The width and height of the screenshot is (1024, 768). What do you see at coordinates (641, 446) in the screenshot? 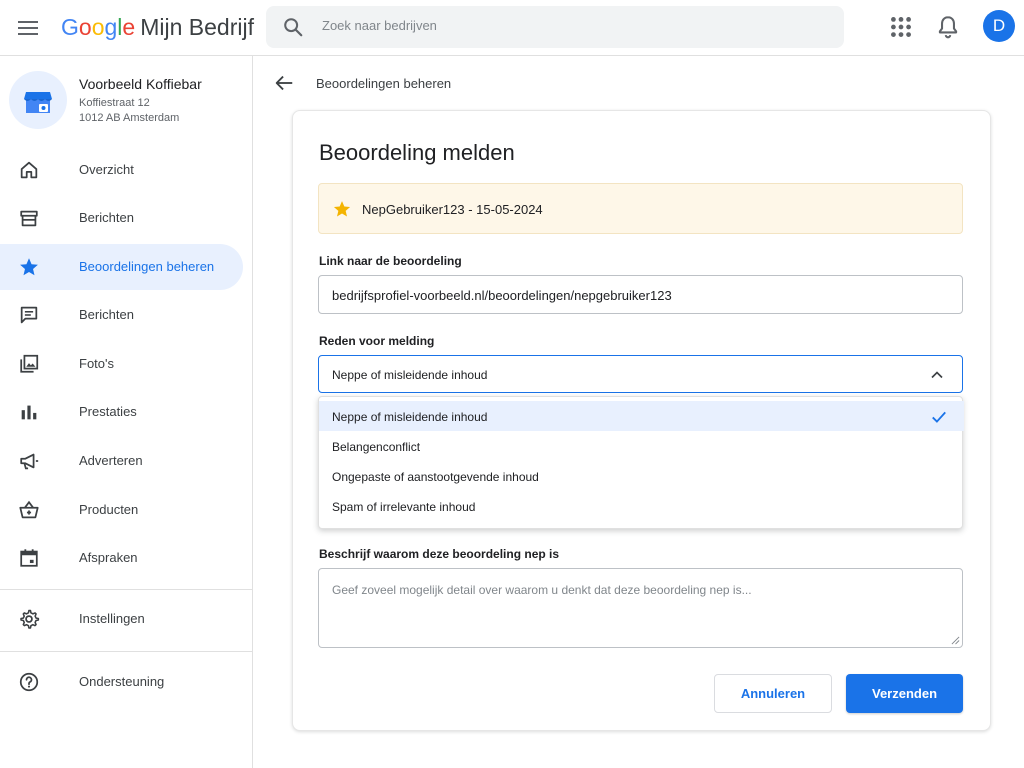
I see `reason-option: Belangenconflict` at bounding box center [641, 446].